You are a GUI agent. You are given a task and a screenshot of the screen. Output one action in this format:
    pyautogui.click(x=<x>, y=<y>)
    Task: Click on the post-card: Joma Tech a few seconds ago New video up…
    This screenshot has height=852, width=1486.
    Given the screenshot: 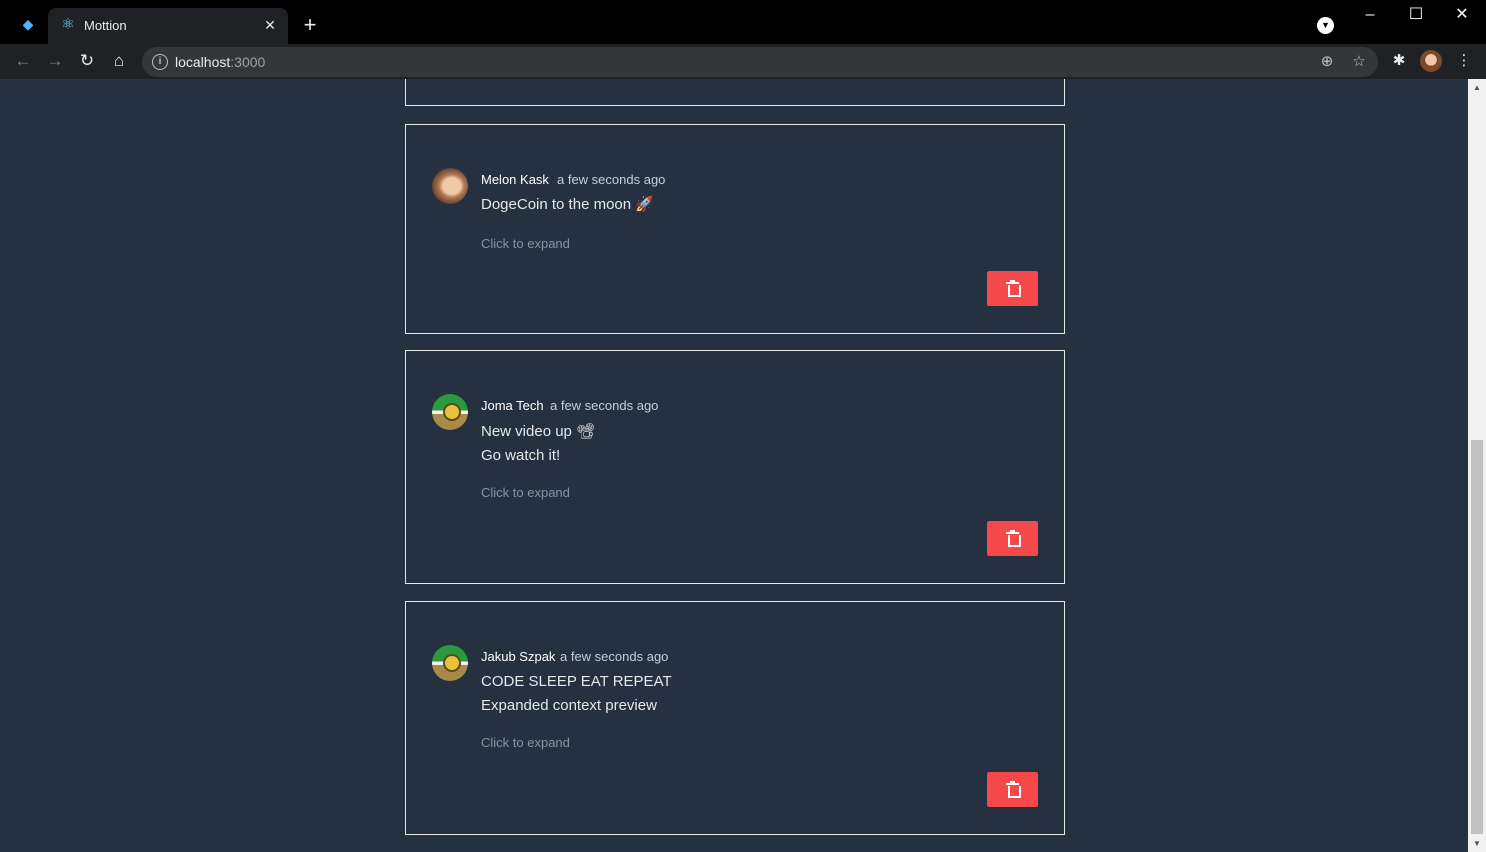 What is the action you would take?
    pyautogui.click(x=735, y=467)
    